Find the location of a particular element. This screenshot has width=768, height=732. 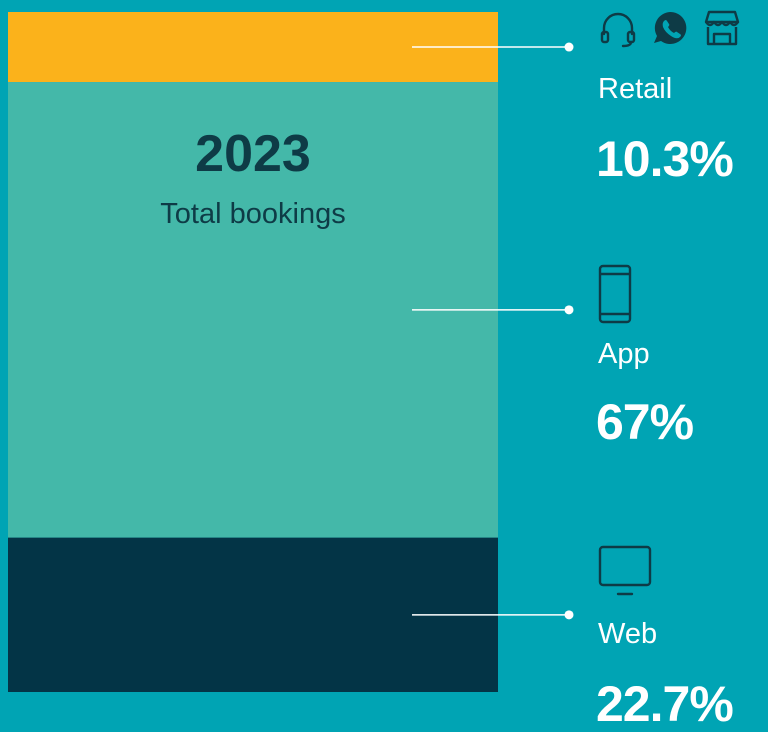

leader-dot-web is located at coordinates (569, 615).